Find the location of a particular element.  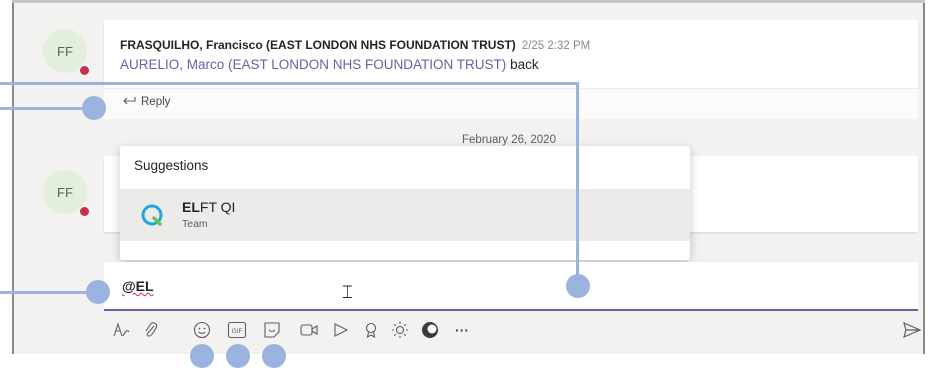

top-divider is located at coordinates (468, 1).